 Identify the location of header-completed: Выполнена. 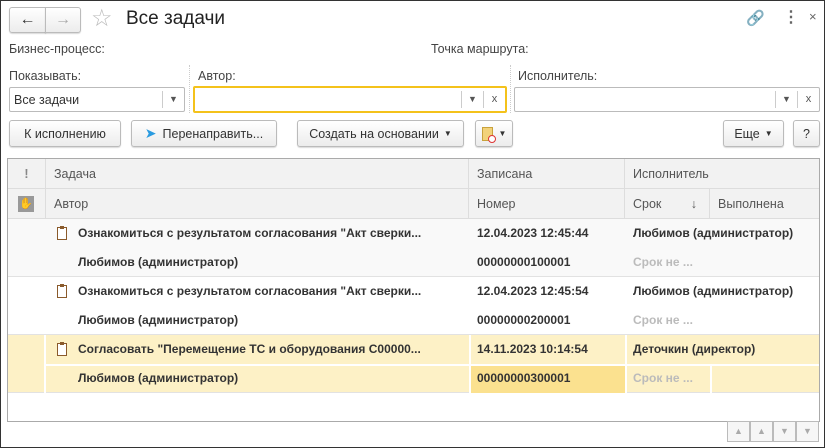
(764, 204).